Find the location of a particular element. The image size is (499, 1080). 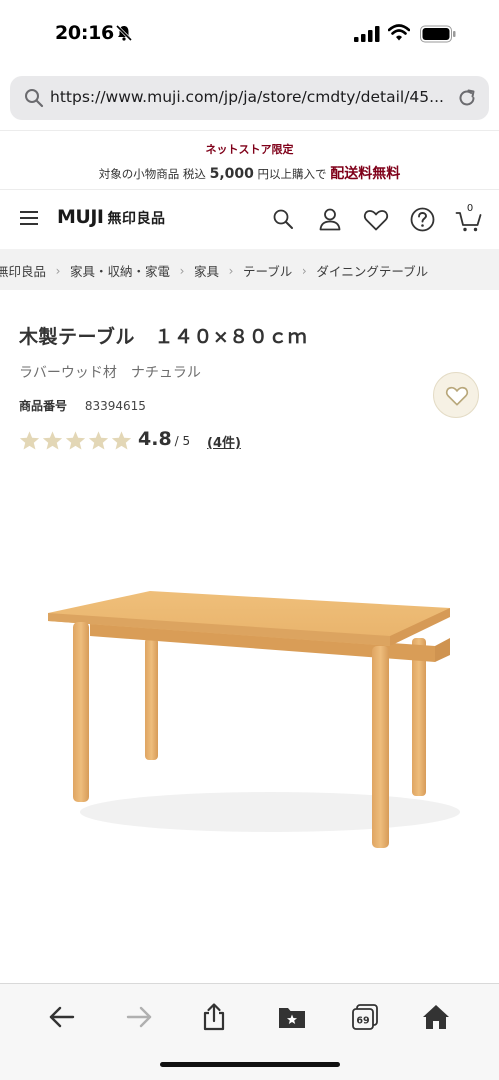

sku-value: 83394615 is located at coordinates (115, 406).